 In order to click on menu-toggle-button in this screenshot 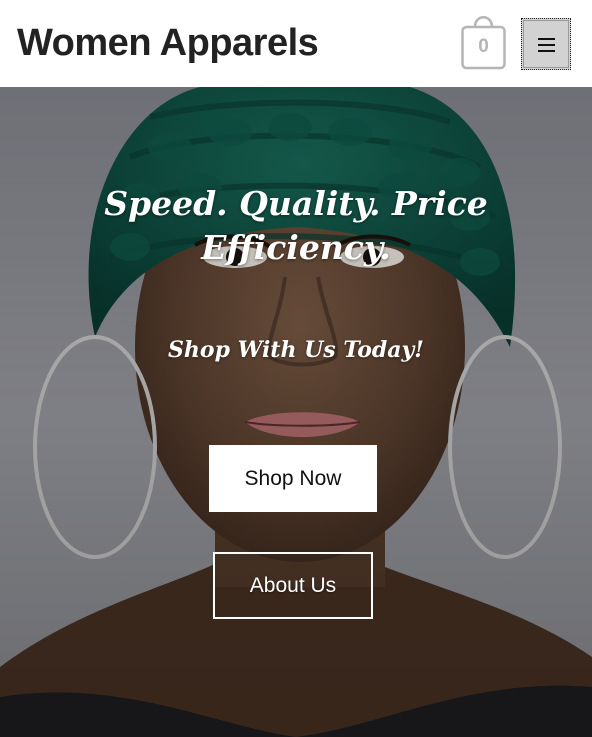, I will do `click(546, 44)`.